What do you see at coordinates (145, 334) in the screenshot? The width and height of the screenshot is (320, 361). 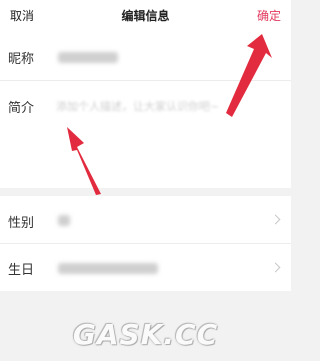 I see `watermark-logo: GASK.CC` at bounding box center [145, 334].